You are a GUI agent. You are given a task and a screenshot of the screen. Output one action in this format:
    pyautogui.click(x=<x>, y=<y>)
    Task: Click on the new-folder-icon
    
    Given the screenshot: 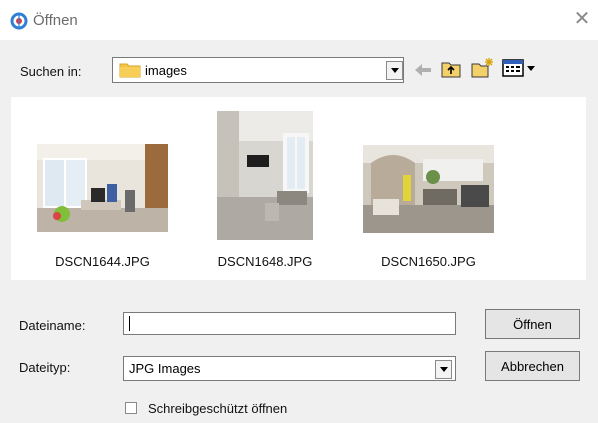 What is the action you would take?
    pyautogui.click(x=482, y=68)
    